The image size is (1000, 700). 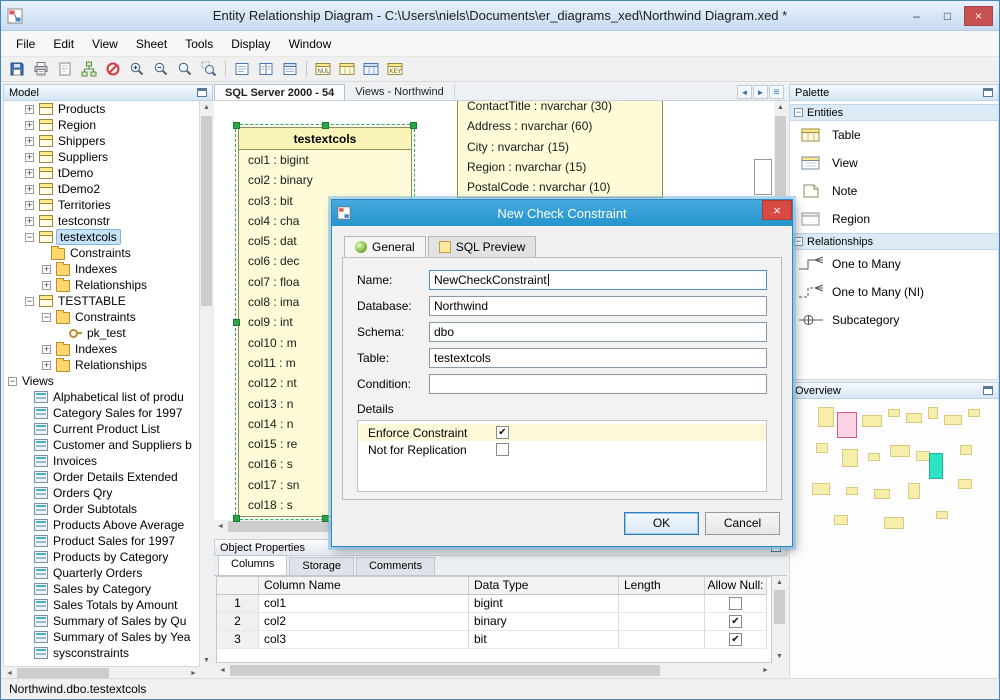 What do you see at coordinates (544, 604) in the screenshot?
I see `cell-data-type: bigint` at bounding box center [544, 604].